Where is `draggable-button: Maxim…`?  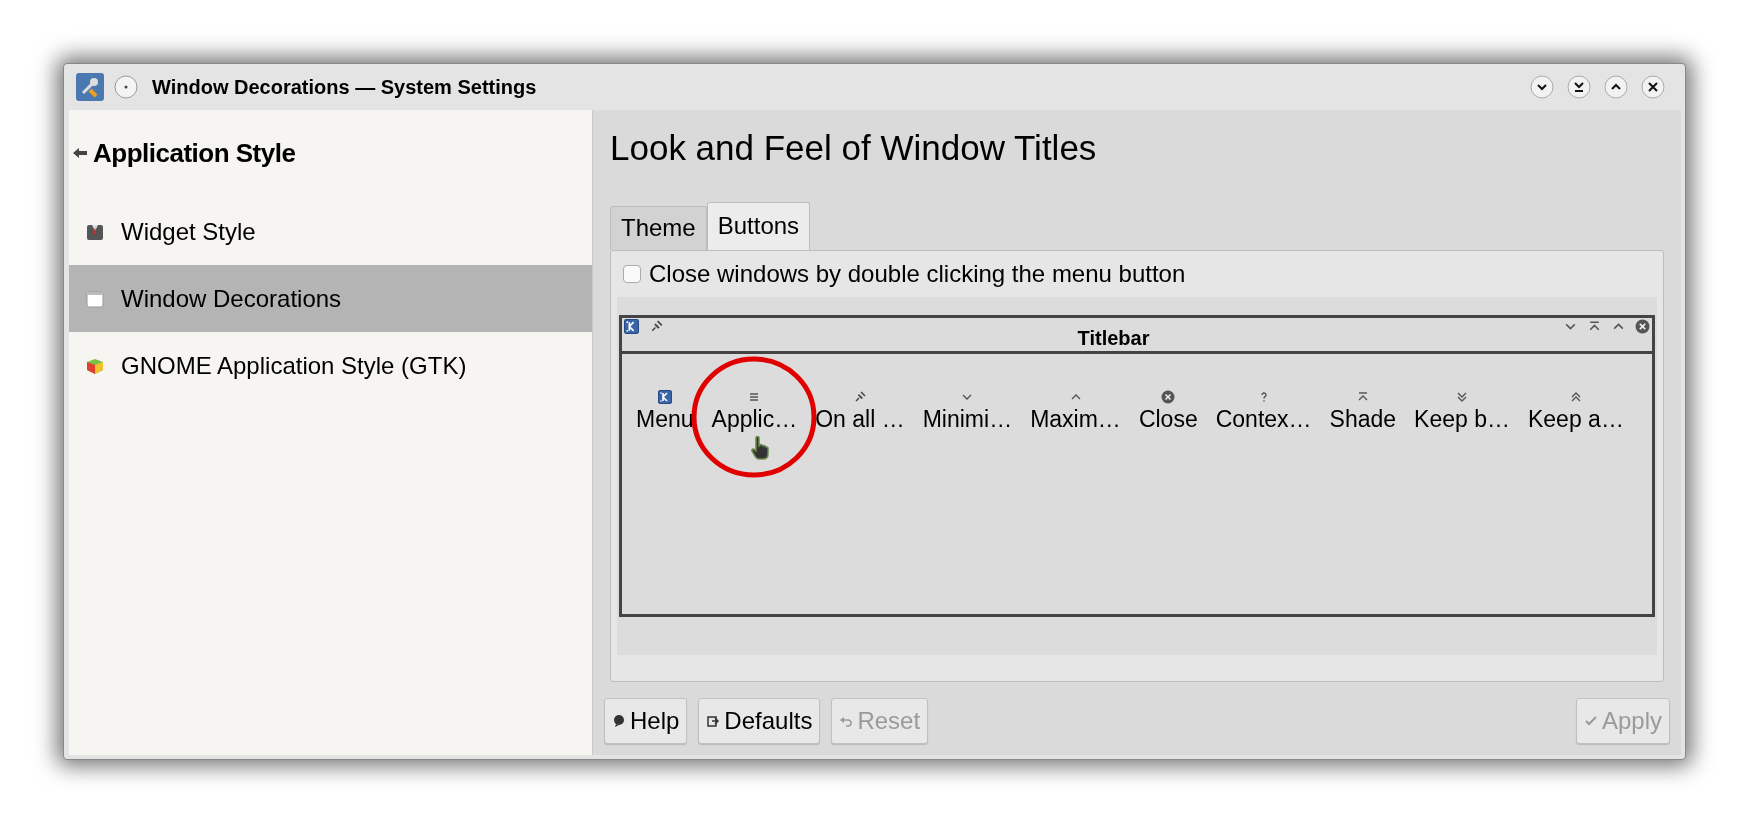 draggable-button: Maxim… is located at coordinates (1075, 412).